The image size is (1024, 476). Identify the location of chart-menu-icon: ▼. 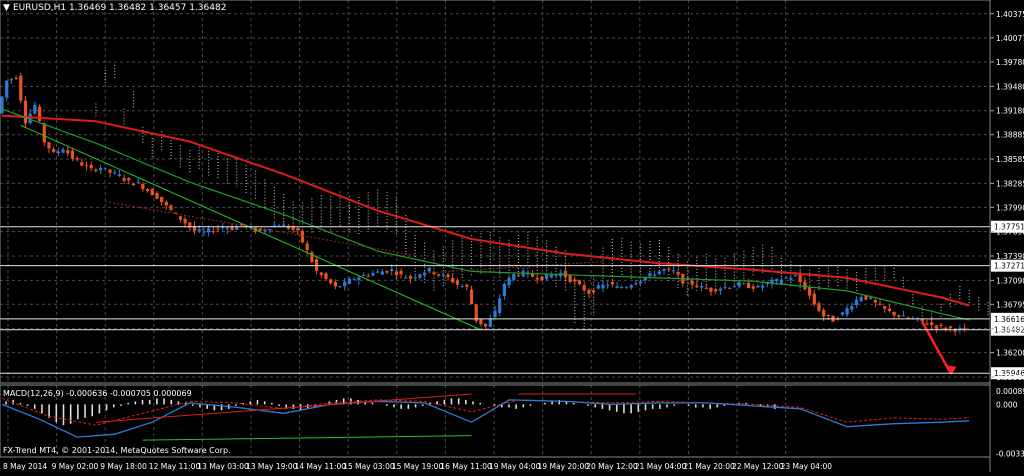
(6, 8).